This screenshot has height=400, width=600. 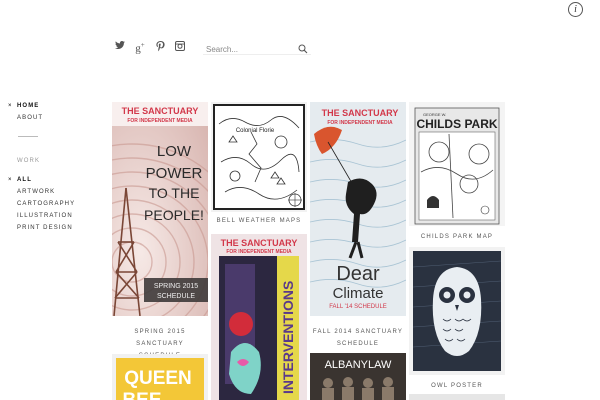 What do you see at coordinates (174, 173) in the screenshot?
I see `poster-line: POWER` at bounding box center [174, 173].